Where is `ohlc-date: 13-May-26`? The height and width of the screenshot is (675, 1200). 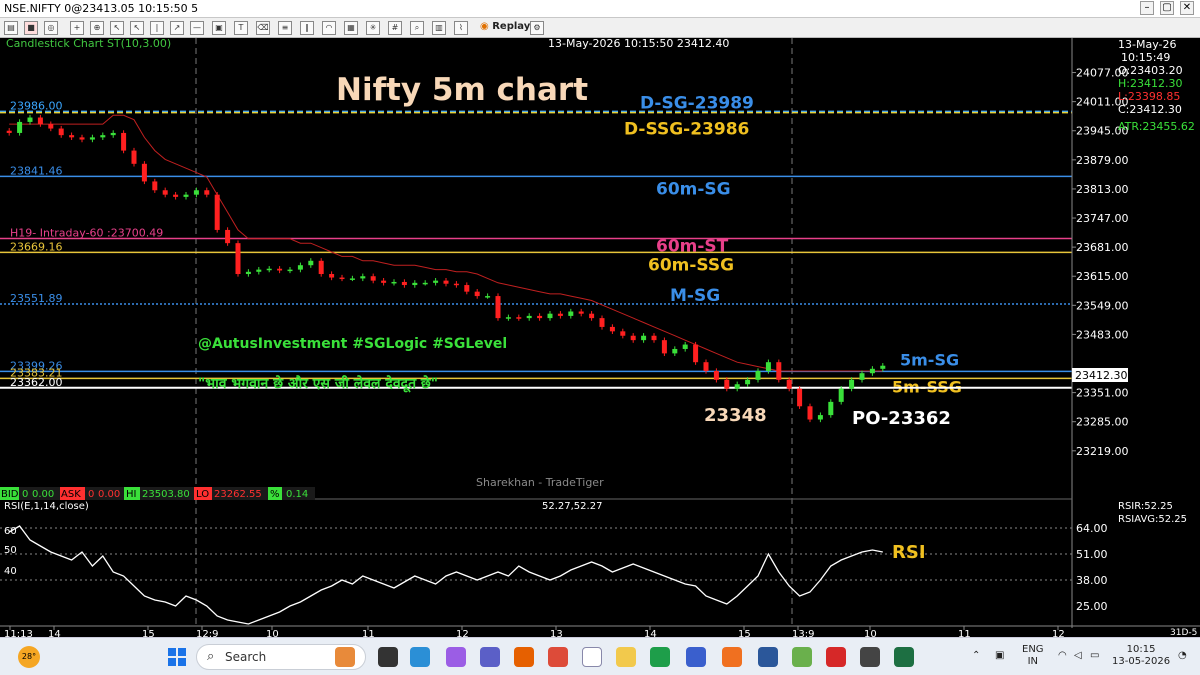 ohlc-date: 13-May-26 is located at coordinates (1147, 44).